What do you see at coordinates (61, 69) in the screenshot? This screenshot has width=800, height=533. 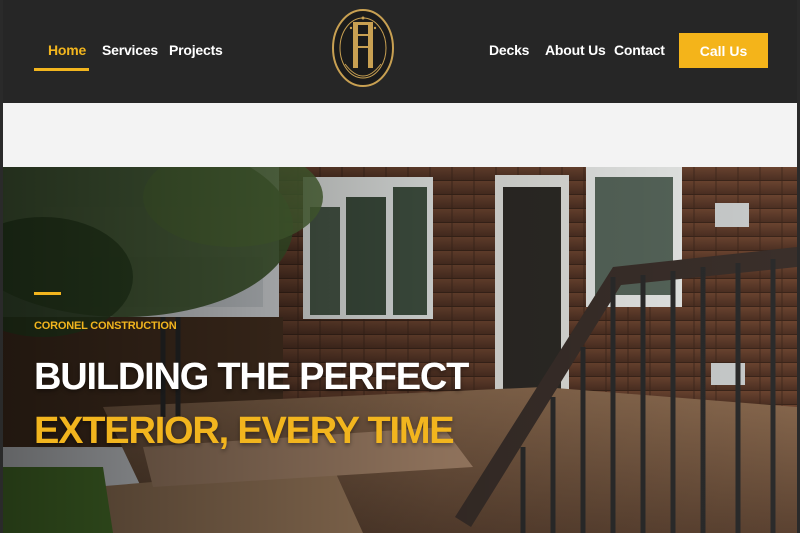 I see `nav-active-indicator` at bounding box center [61, 69].